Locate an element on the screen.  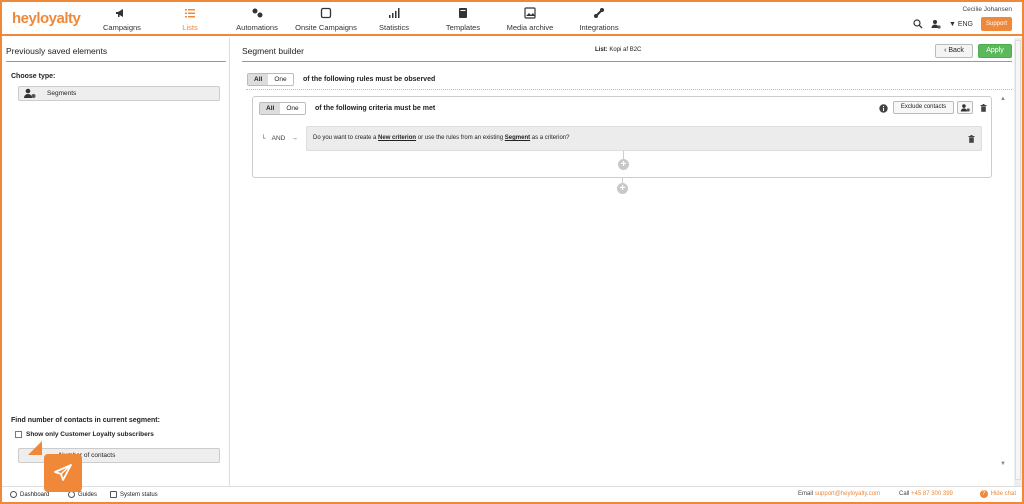
email-link: support@heyloyalty.com is located at coordinates (847, 494).